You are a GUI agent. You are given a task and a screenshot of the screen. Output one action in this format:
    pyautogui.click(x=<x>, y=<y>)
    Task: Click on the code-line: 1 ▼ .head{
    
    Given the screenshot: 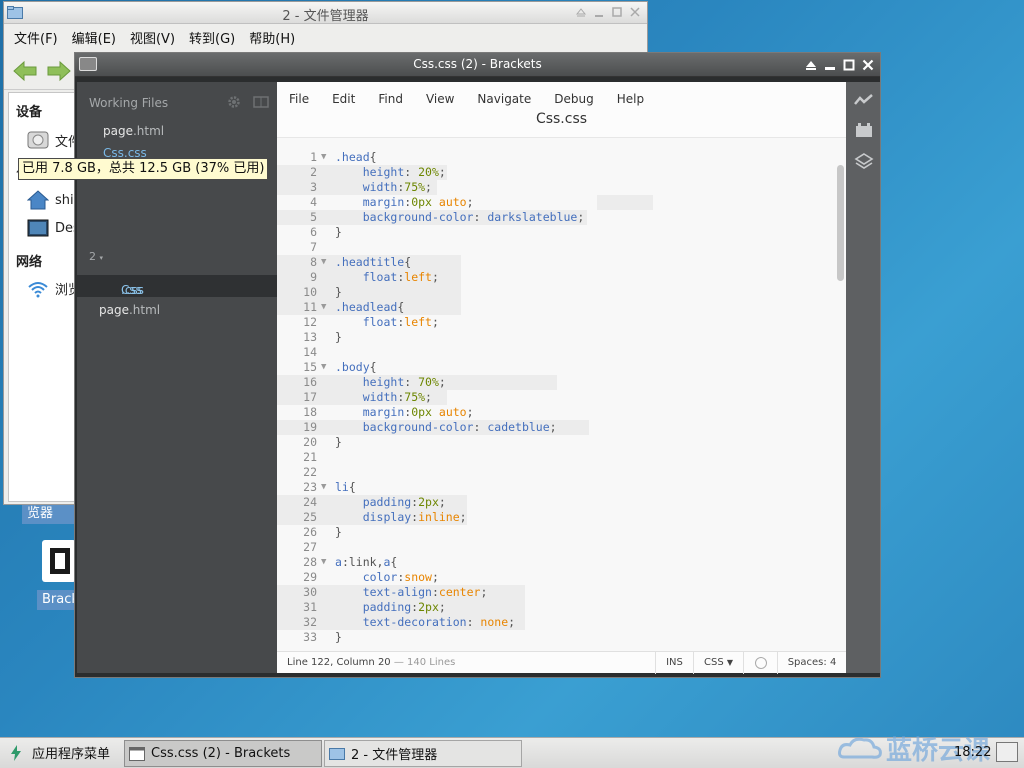 What is the action you would take?
    pyautogui.click(x=557, y=157)
    